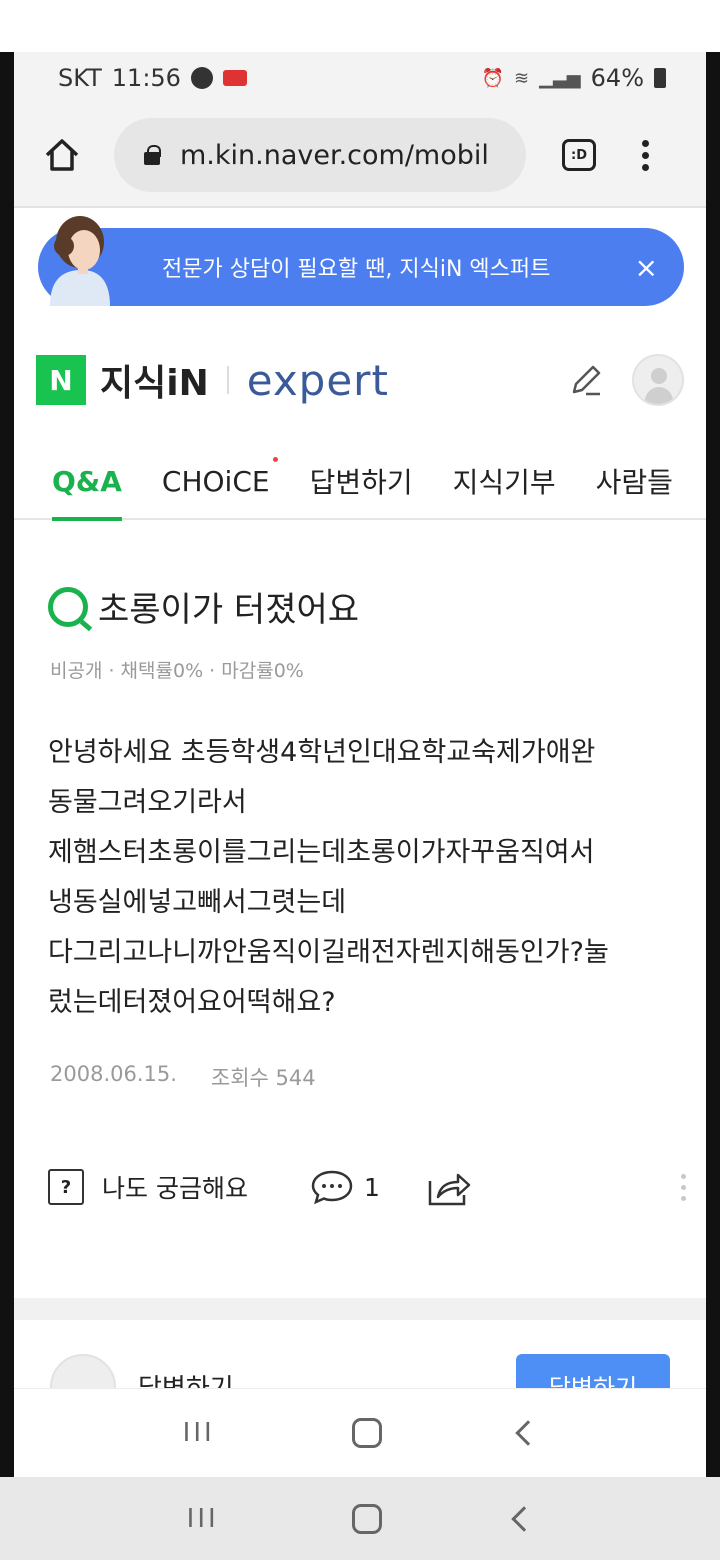  Describe the element at coordinates (175, 1187) in the screenshot. I see `me-too-button: 나도 궁금해요` at that location.